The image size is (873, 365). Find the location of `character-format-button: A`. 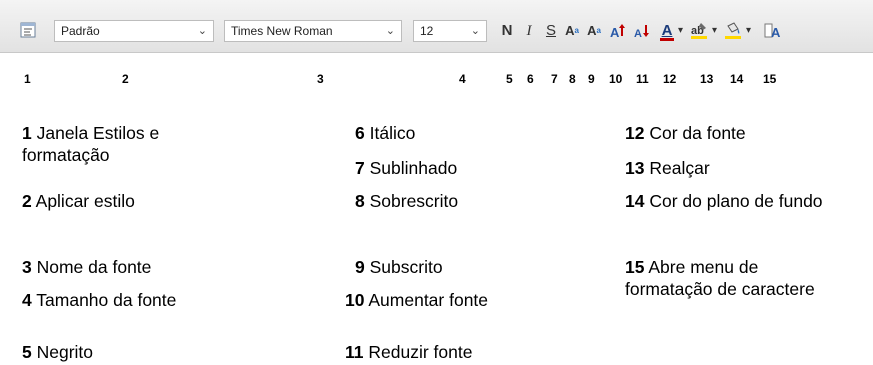

character-format-button: A is located at coordinates (773, 31).